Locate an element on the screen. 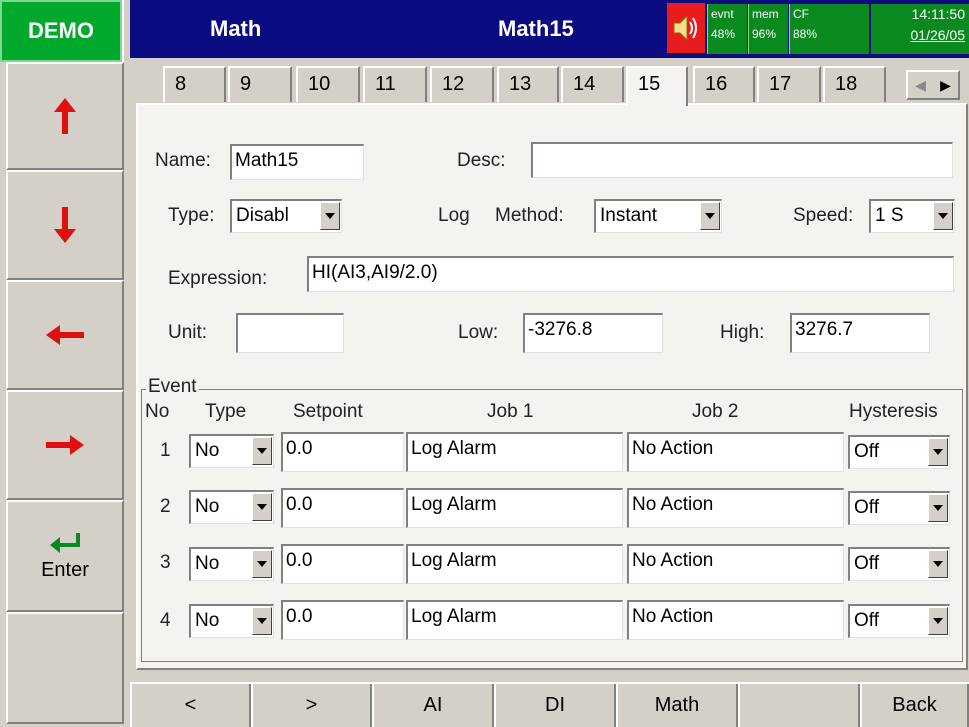  status-mem-value: 96% is located at coordinates (764, 34).